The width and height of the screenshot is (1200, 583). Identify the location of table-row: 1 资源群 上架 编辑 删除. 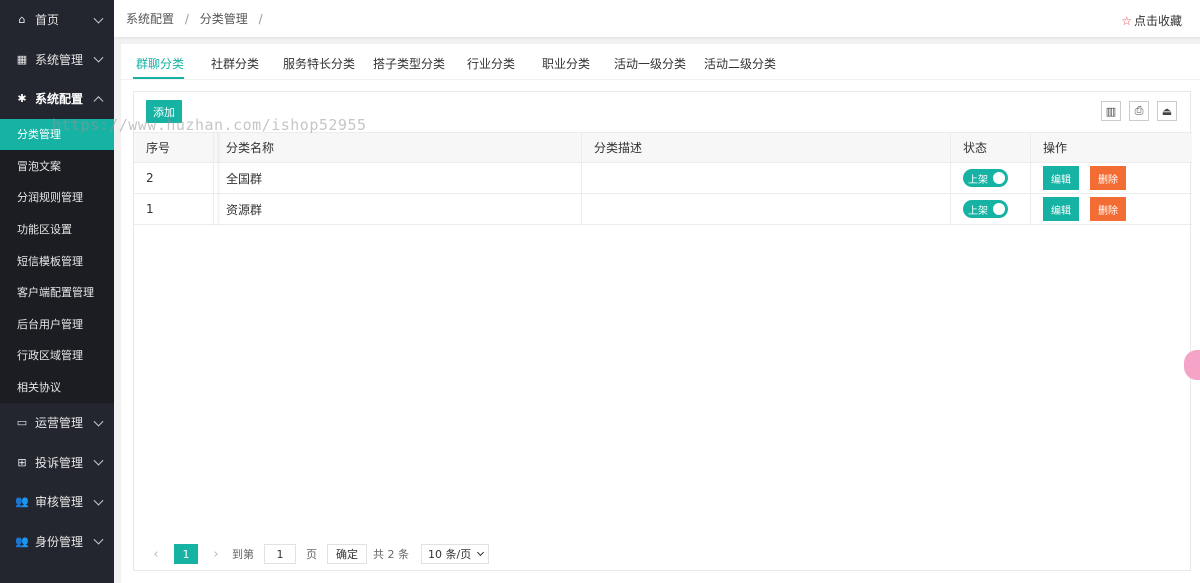
(663, 209).